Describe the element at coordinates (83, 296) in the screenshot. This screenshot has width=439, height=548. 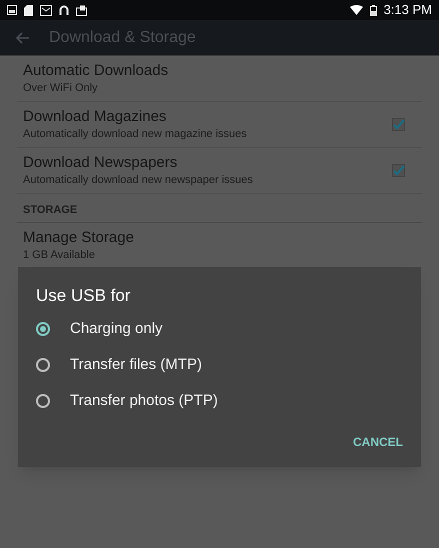
I see `dialog-title: Use USB for` at that location.